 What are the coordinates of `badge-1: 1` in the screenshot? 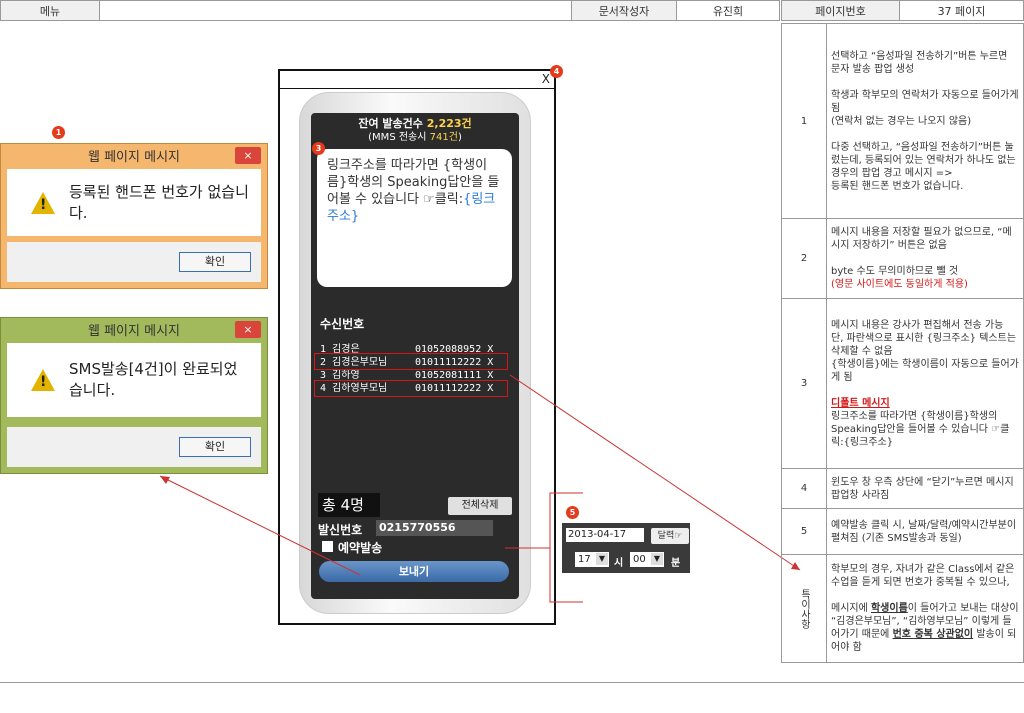 It's located at (58, 132).